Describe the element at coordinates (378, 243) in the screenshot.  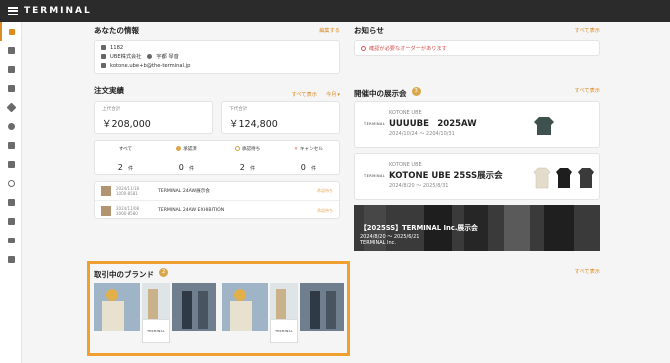
I see `banner-company: TERMINAL Inc.` at that location.